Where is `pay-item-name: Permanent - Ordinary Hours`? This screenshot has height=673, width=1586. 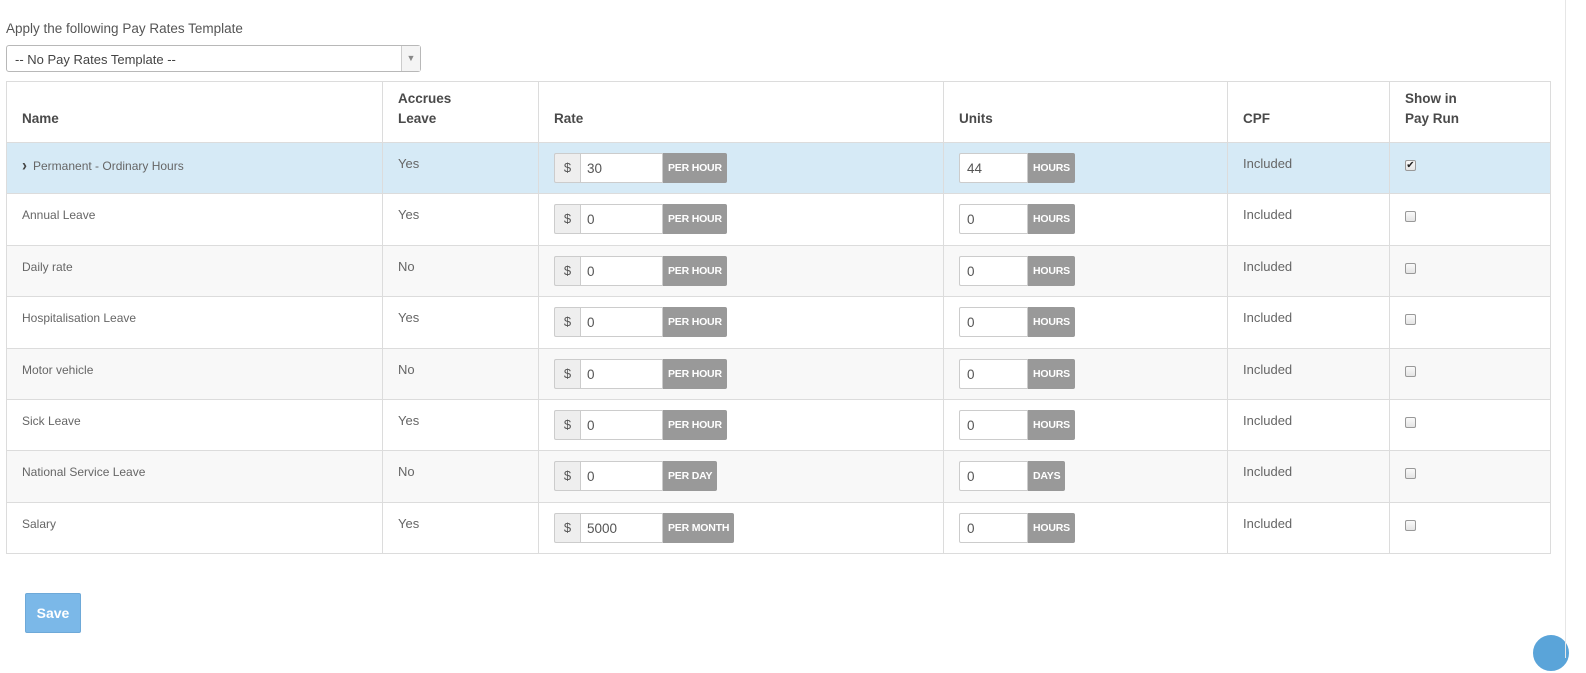
pay-item-name: Permanent - Ordinary Hours is located at coordinates (108, 166).